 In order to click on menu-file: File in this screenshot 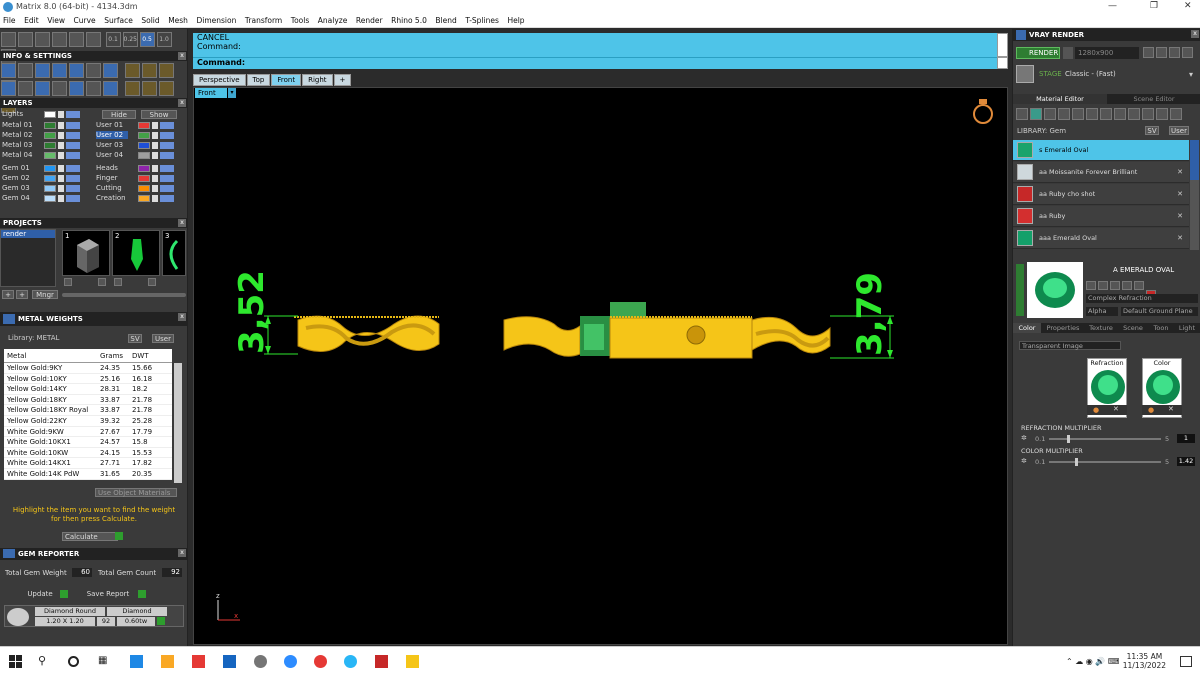, I will do `click(9, 19)`.